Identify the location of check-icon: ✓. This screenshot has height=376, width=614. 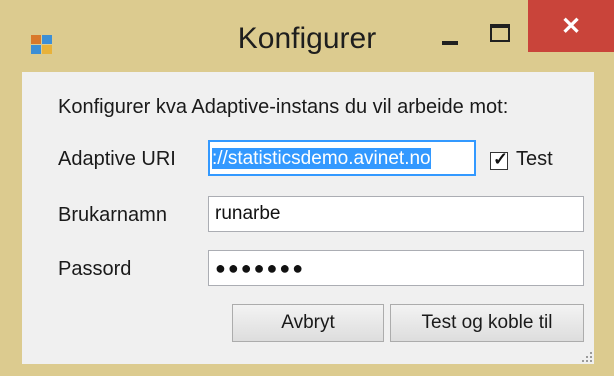
(501, 159).